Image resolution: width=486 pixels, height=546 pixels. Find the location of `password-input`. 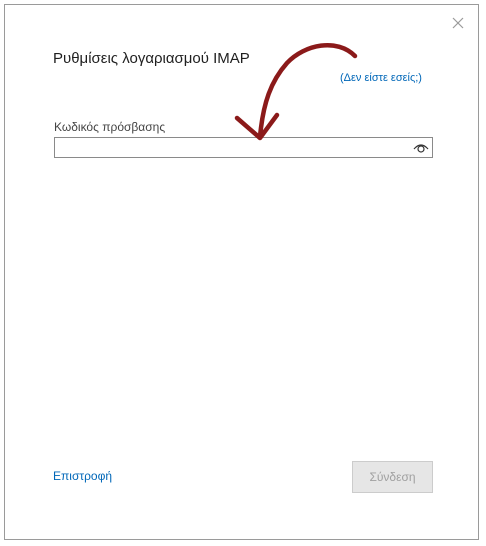

password-input is located at coordinates (234, 147).